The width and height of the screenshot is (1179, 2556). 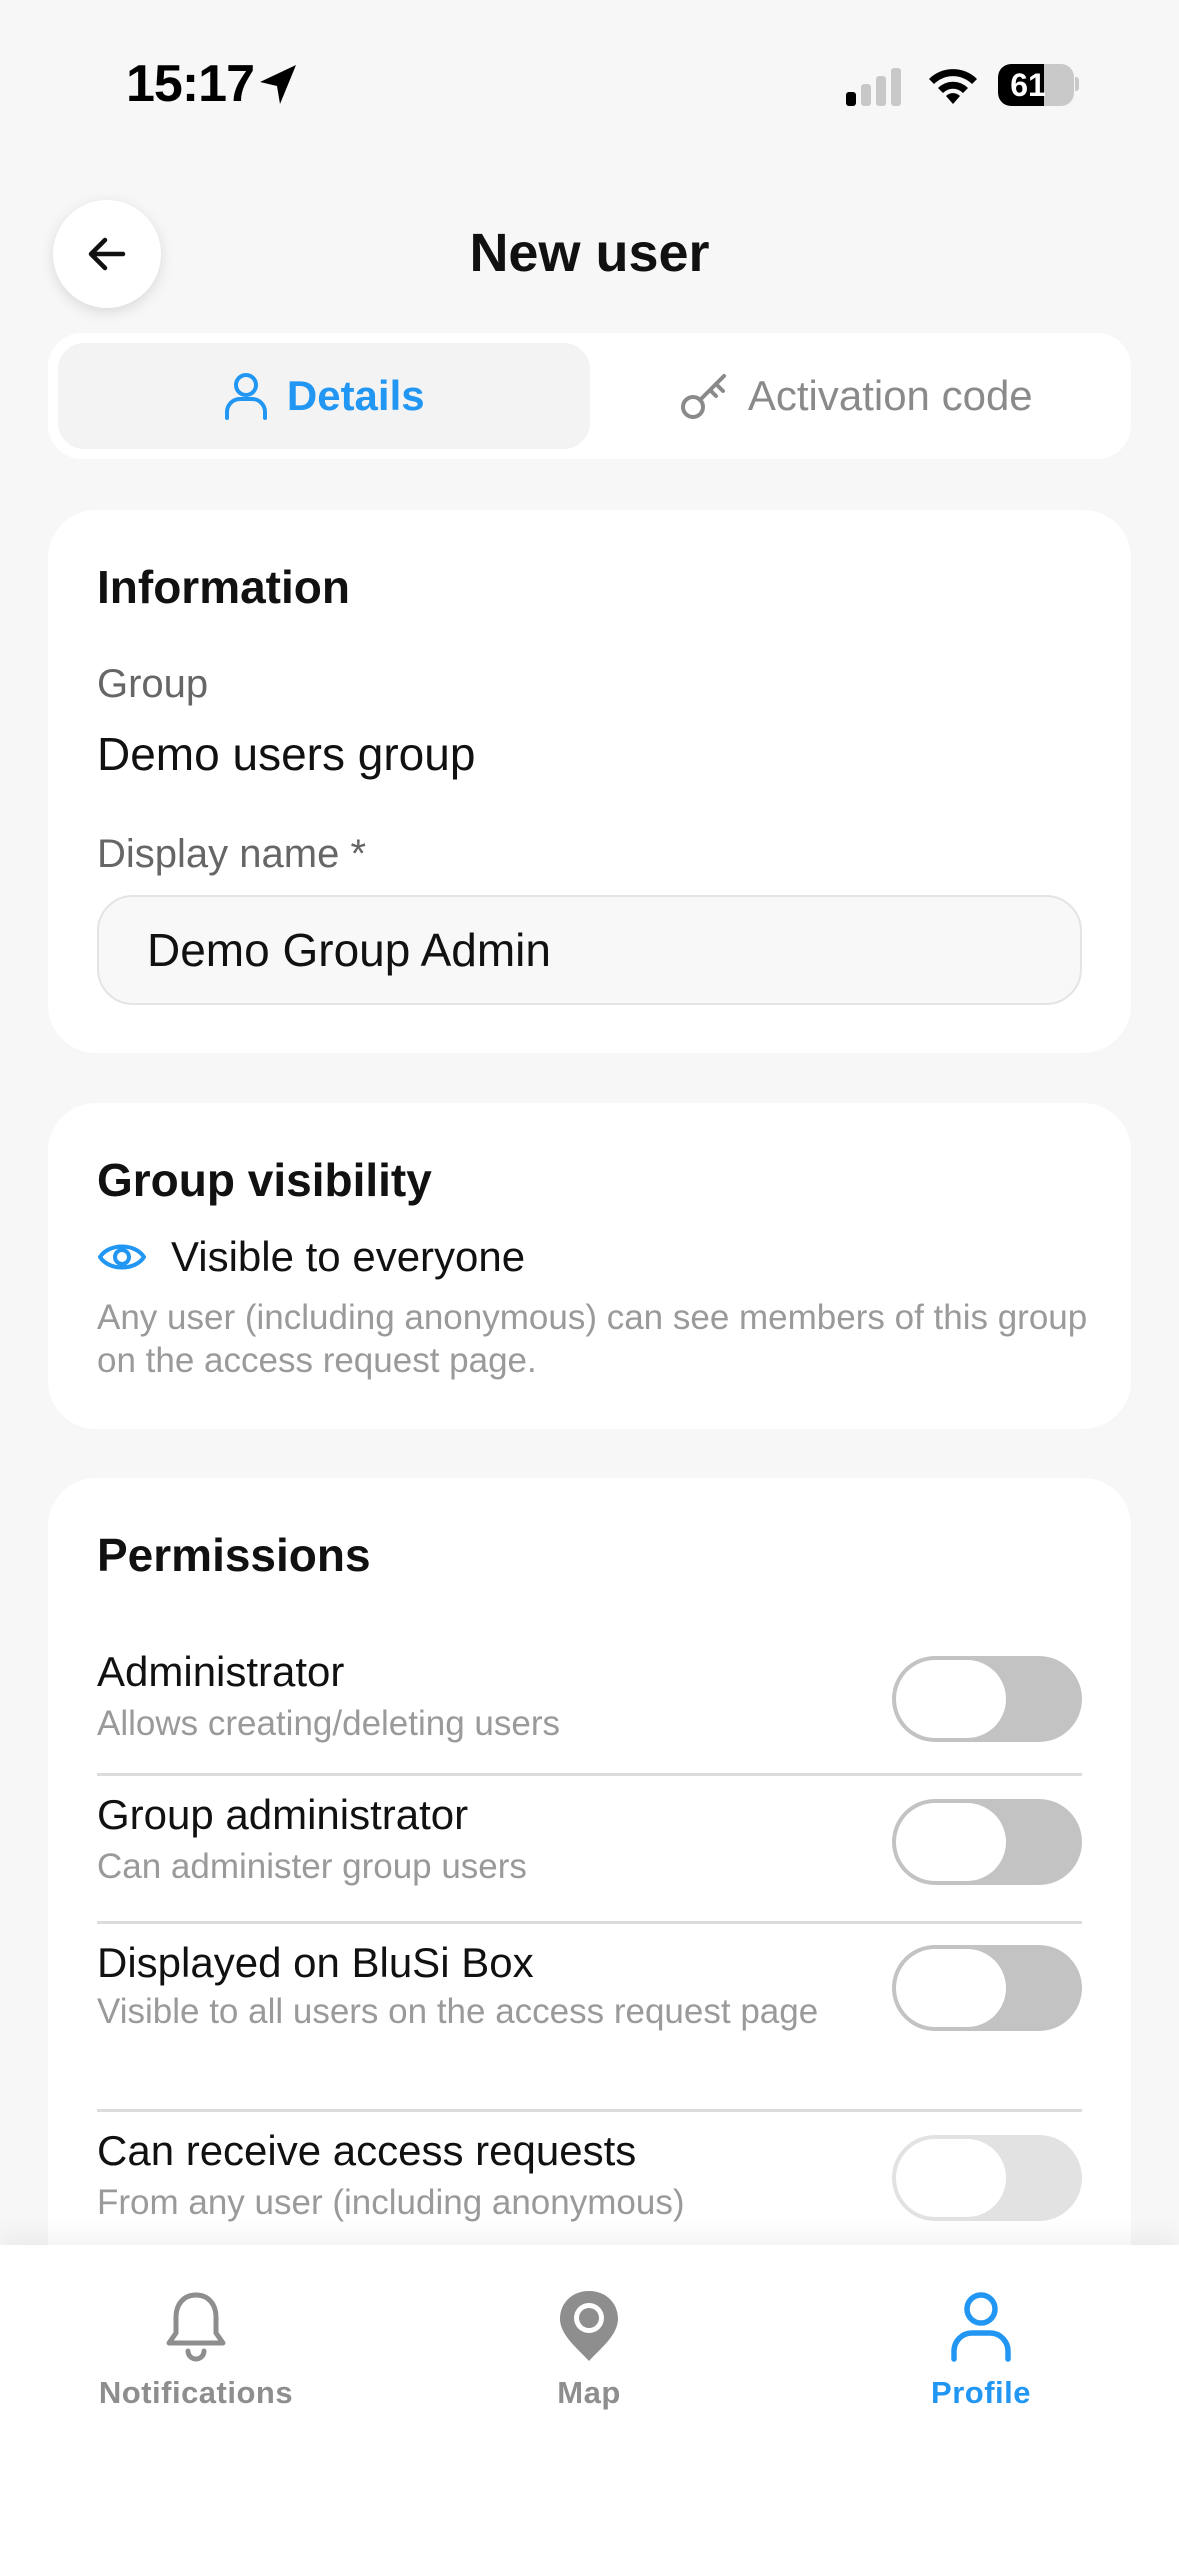 I want to click on nav-notifications: Notifications, so click(x=196, y=2349).